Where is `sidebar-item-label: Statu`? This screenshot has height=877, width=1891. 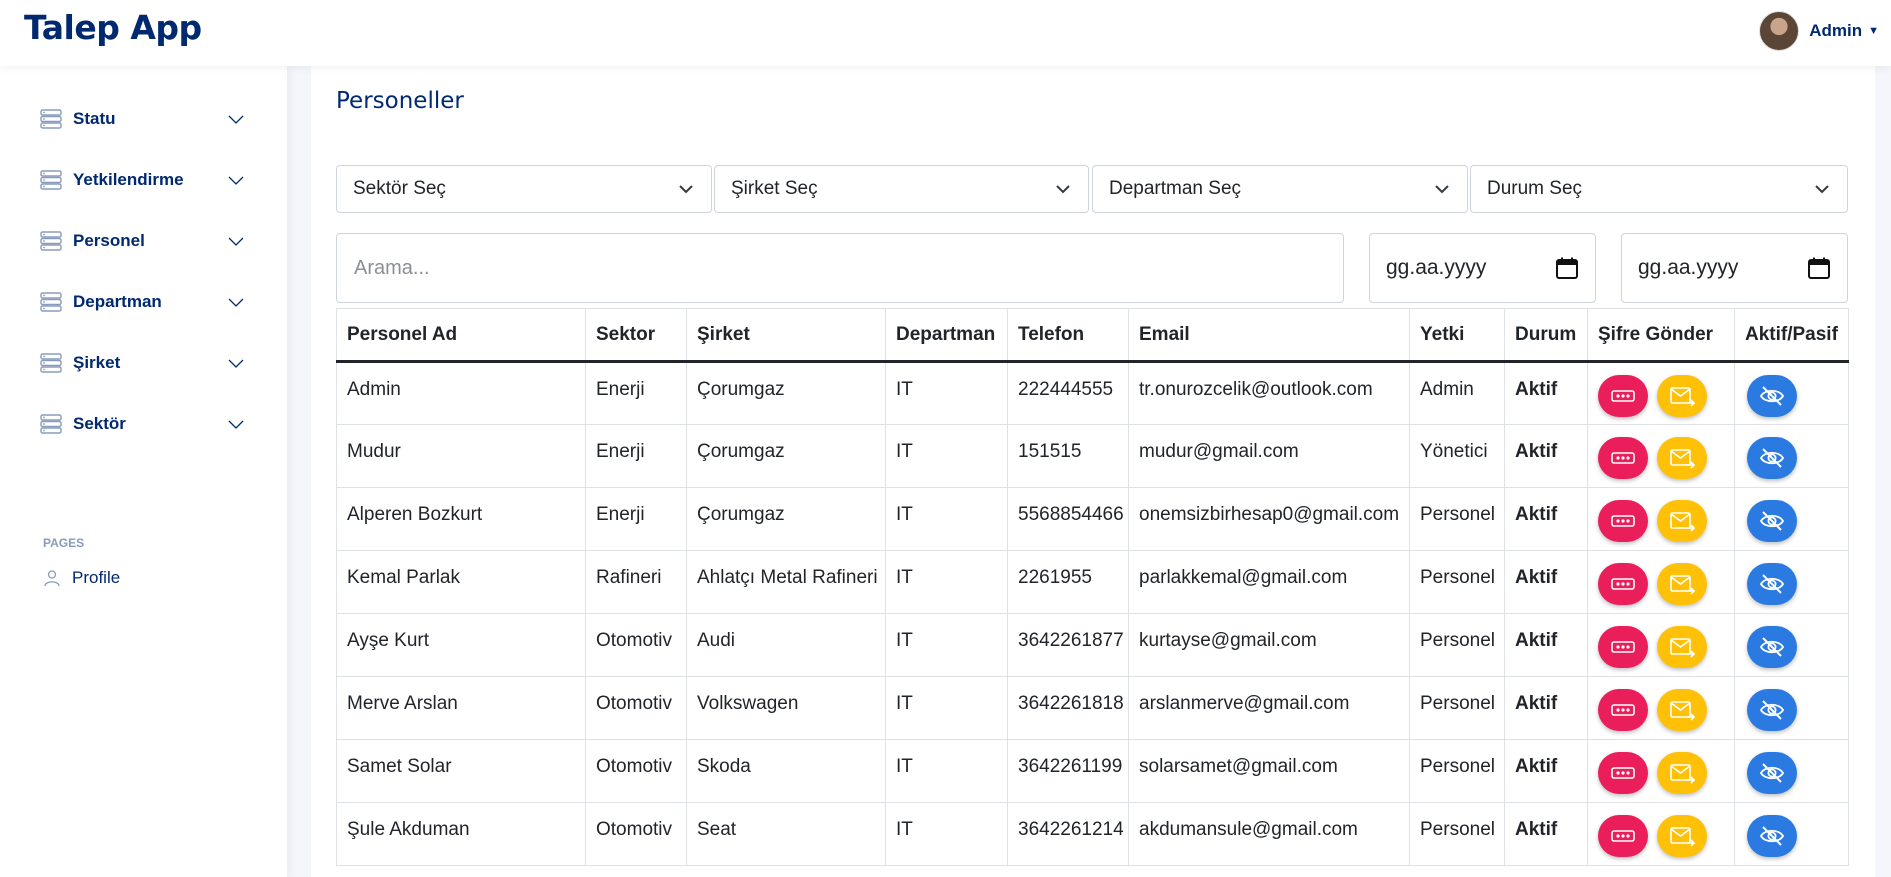
sidebar-item-label: Statu is located at coordinates (94, 118).